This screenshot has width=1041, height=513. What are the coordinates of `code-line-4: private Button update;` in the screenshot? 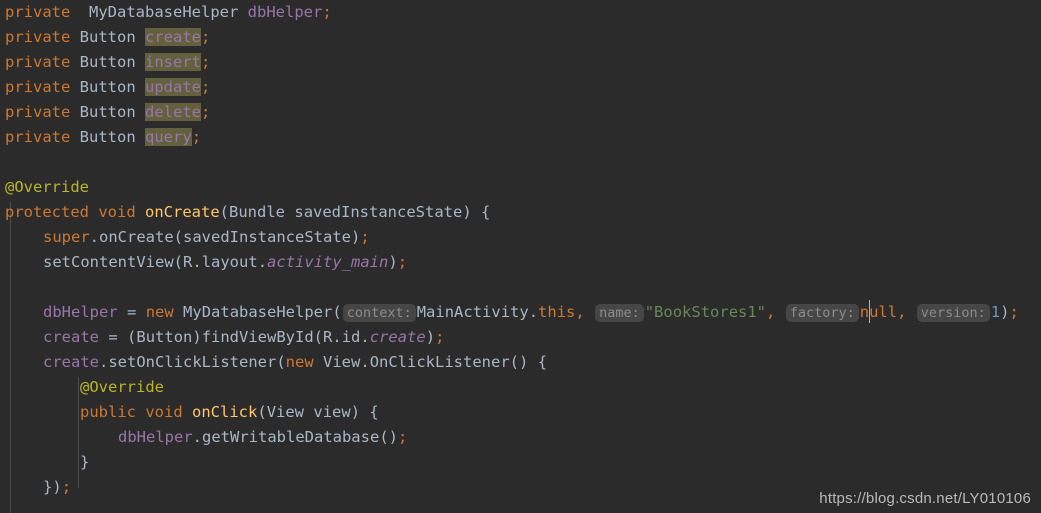 It's located at (107, 87).